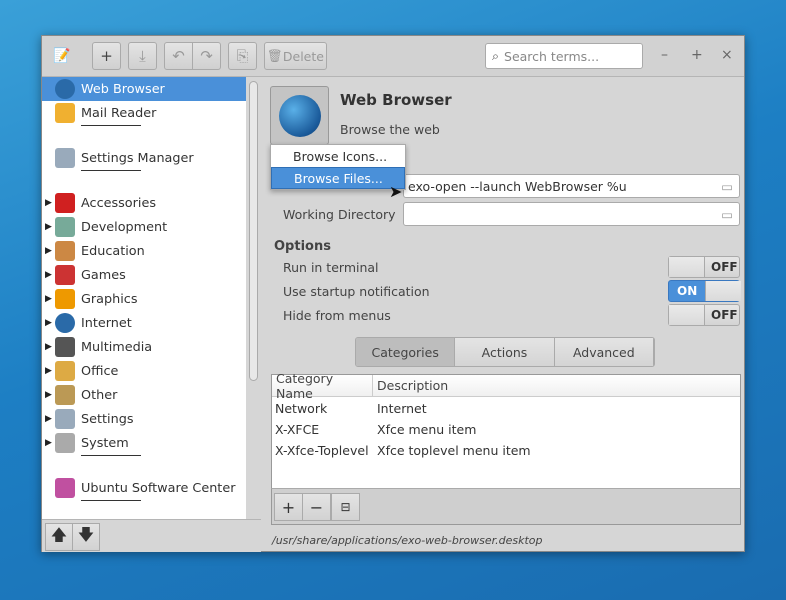  I want to click on minimize-button: –, so click(664, 55).